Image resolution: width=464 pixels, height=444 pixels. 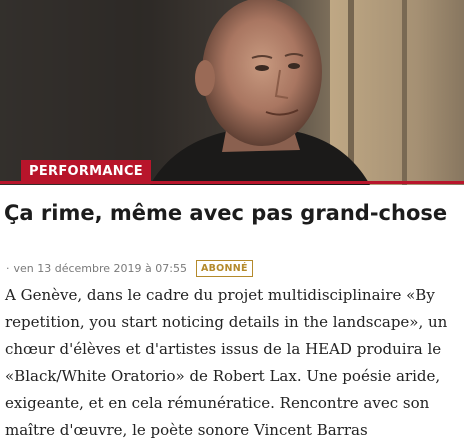 I want to click on publish-date: ven 13 décembre 2019 à 07:55, so click(x=100, y=268).